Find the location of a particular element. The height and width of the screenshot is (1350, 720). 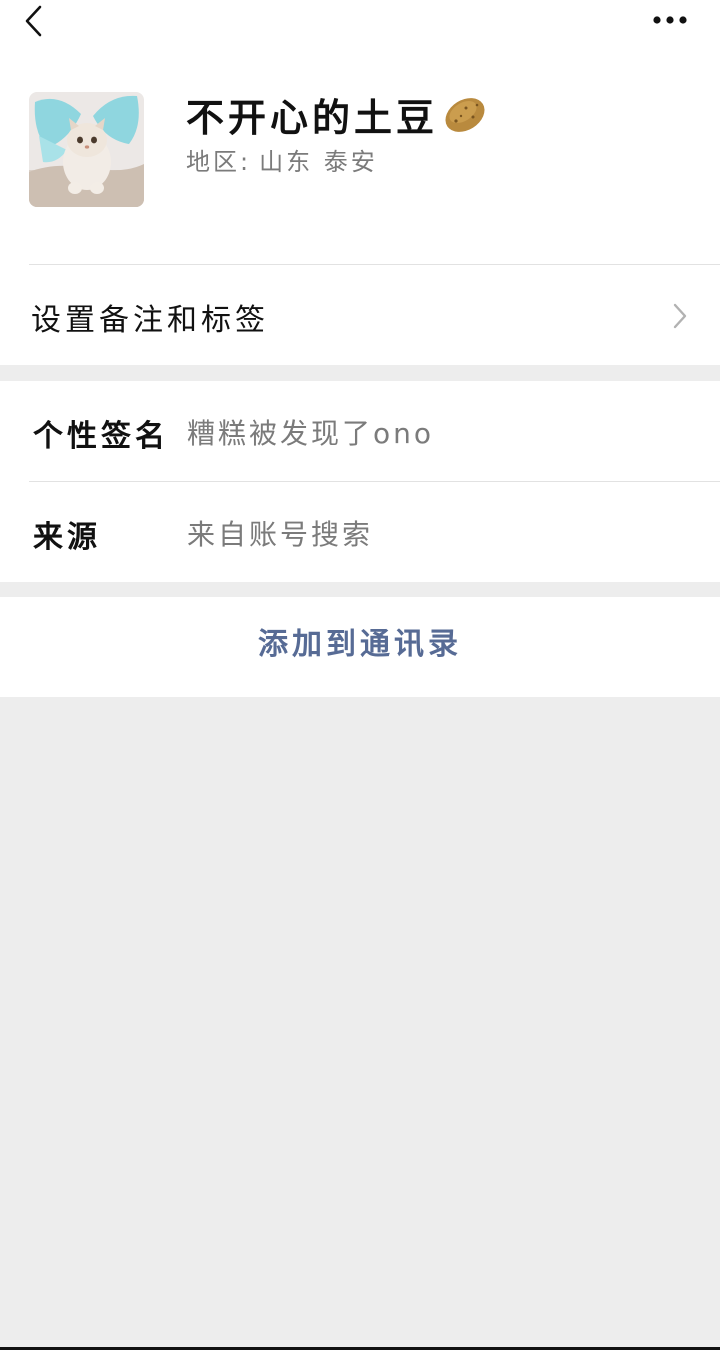

more-button is located at coordinates (670, 20).